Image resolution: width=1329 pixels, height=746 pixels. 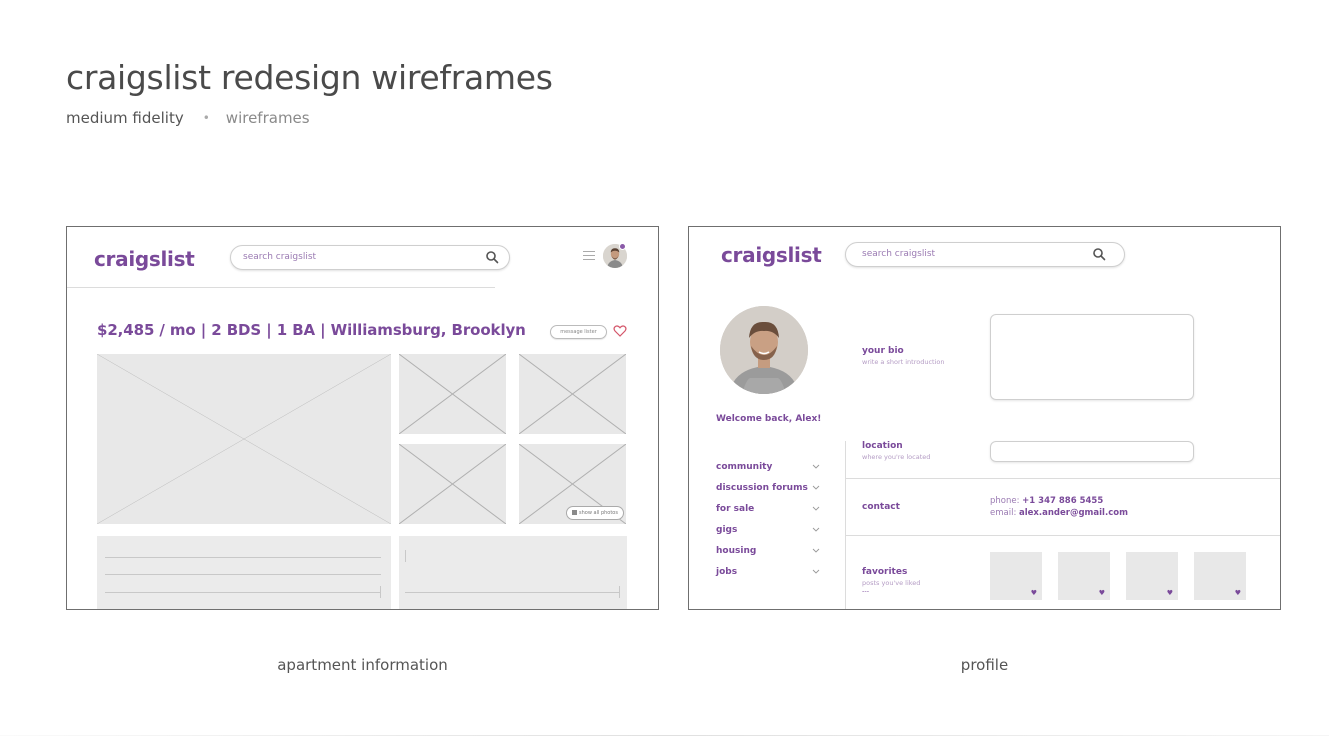 What do you see at coordinates (744, 467) in the screenshot?
I see `nav-item-label: community` at bounding box center [744, 467].